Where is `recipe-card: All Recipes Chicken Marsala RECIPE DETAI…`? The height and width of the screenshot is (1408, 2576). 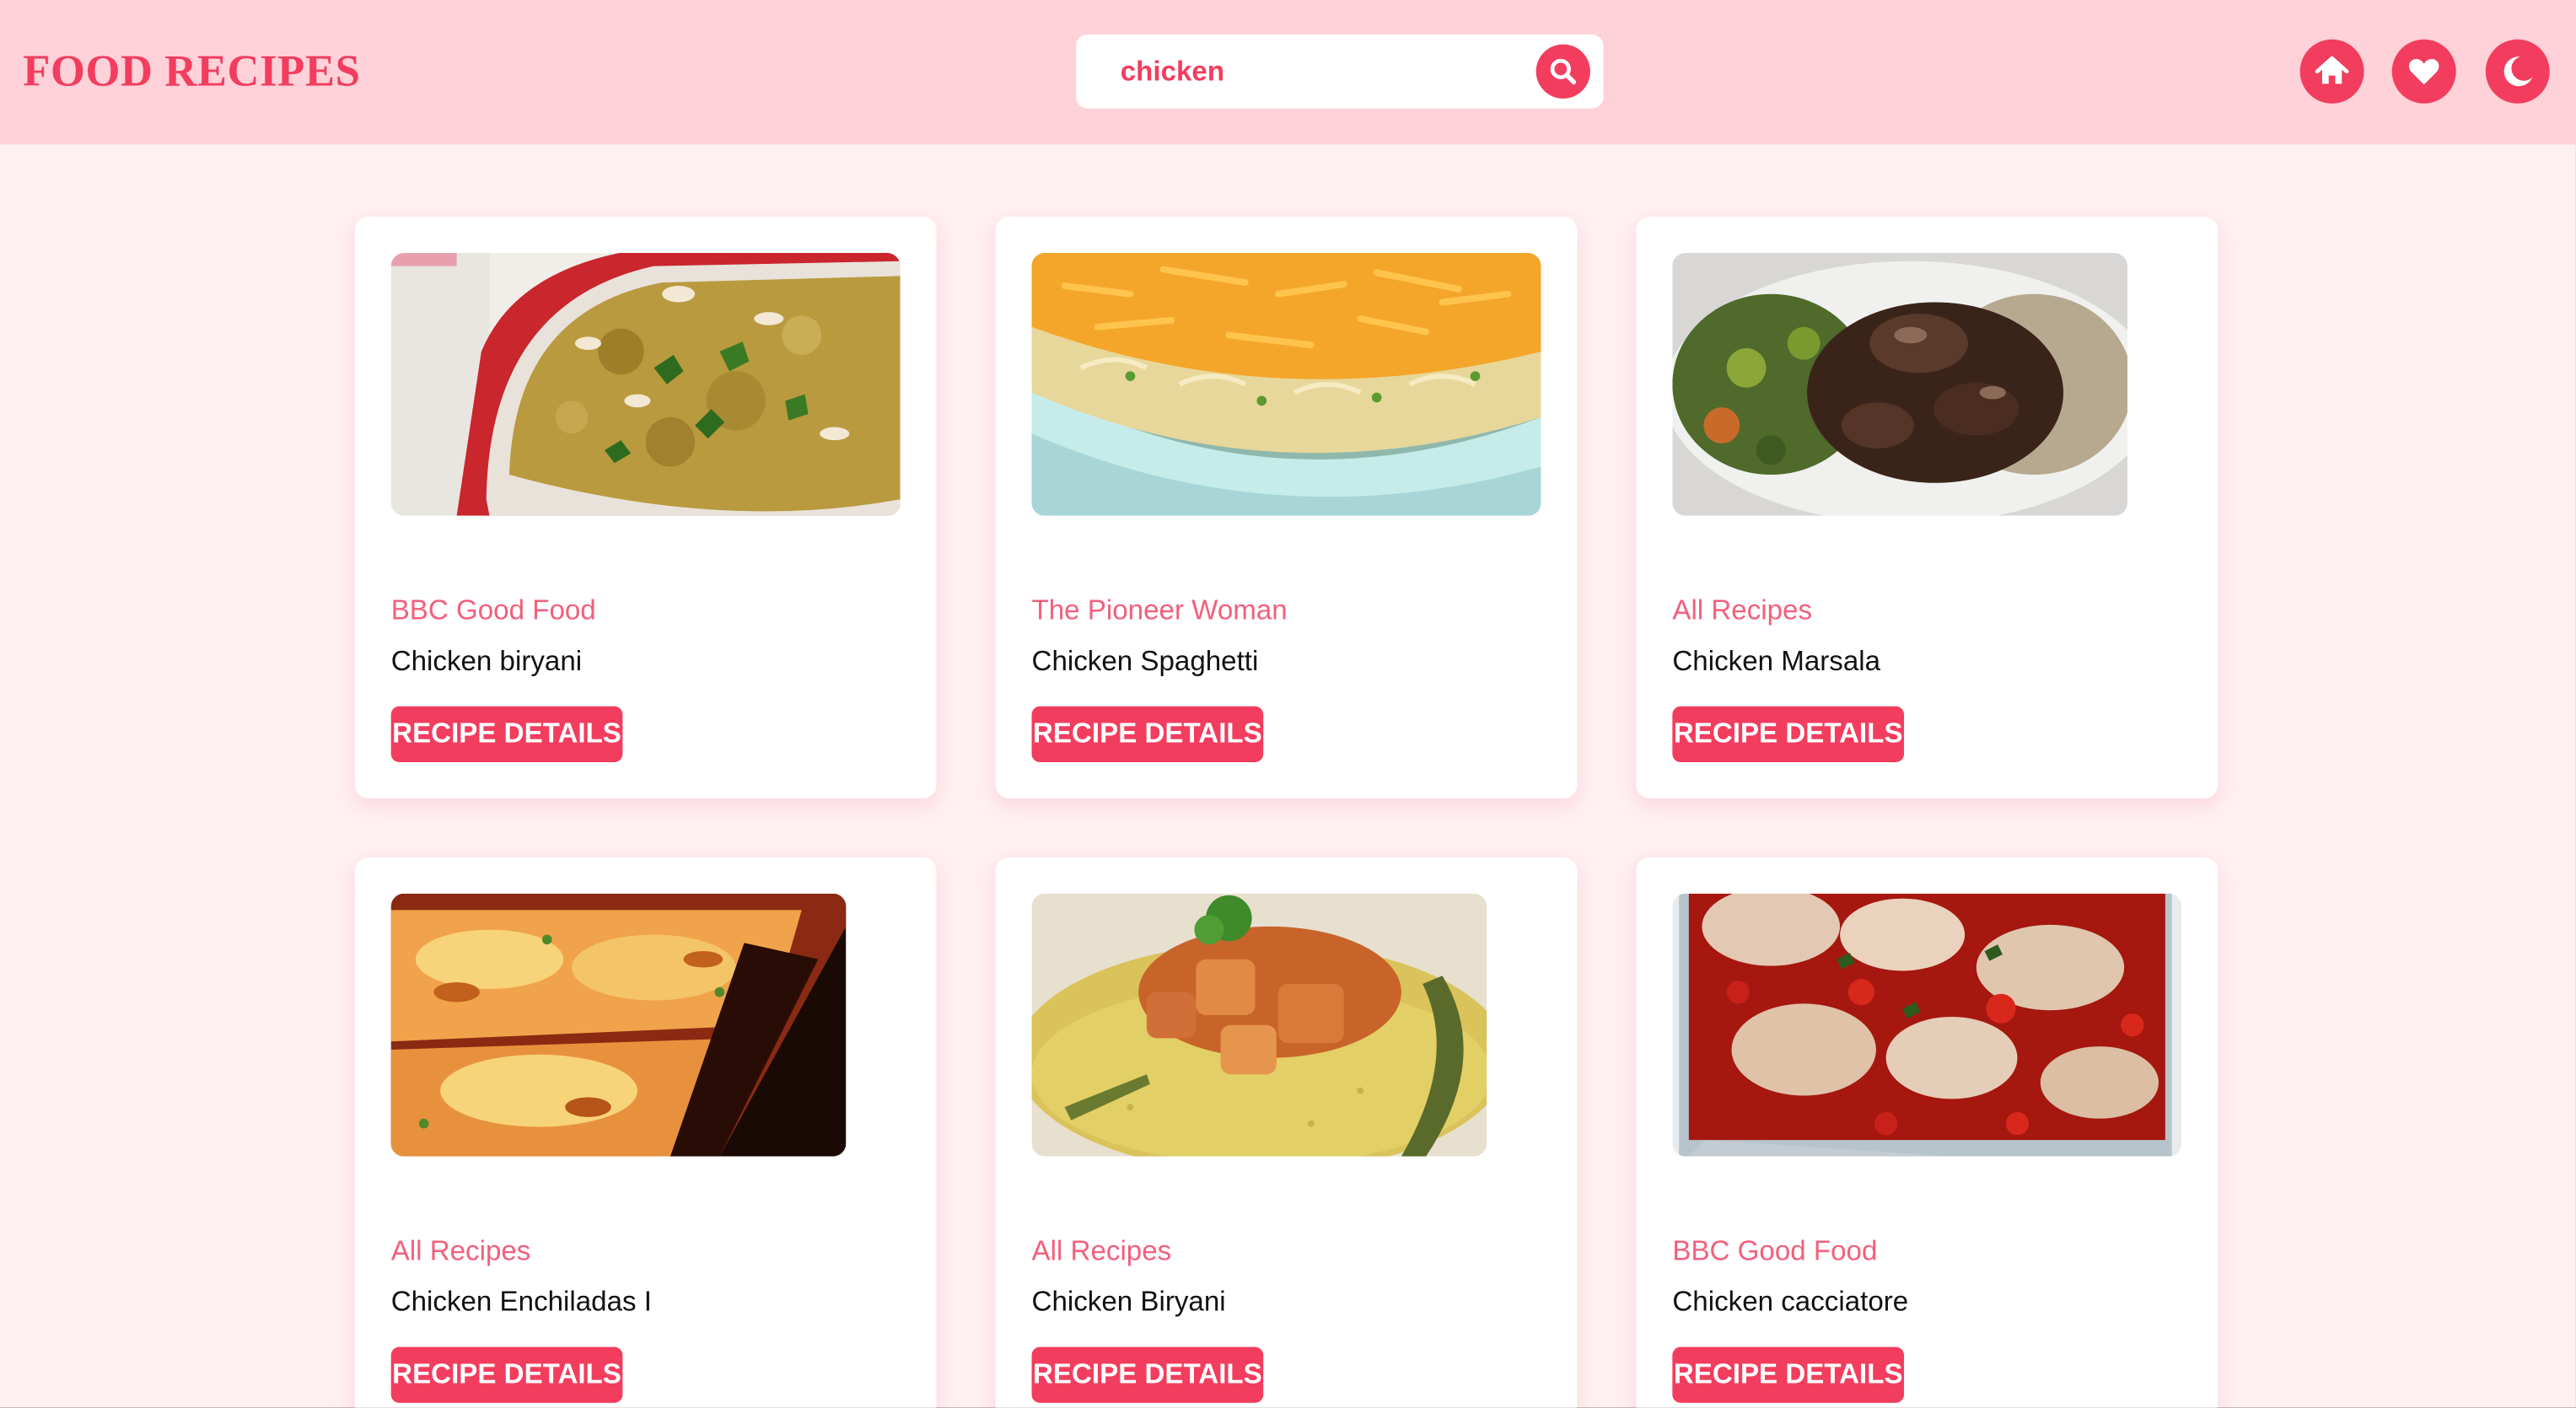
recipe-card: All Recipes Chicken Marsala RECIPE DETAI… is located at coordinates (1927, 507).